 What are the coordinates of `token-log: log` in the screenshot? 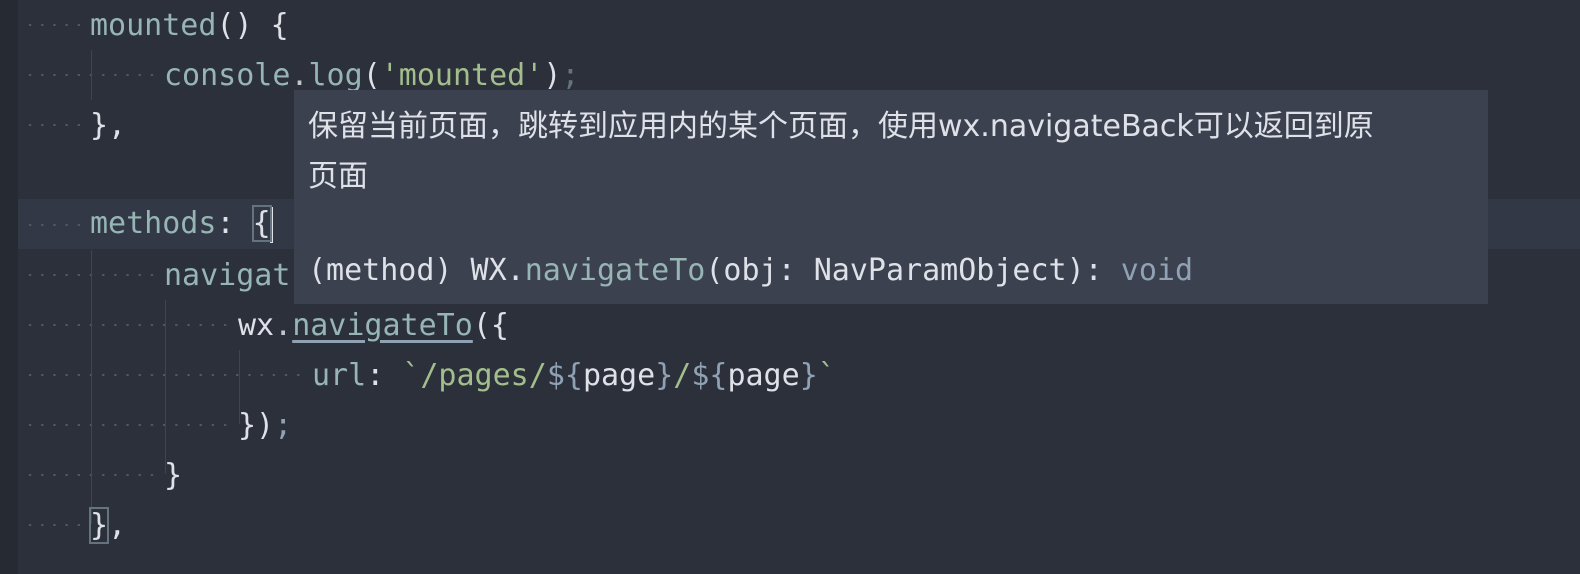 It's located at (335, 75).